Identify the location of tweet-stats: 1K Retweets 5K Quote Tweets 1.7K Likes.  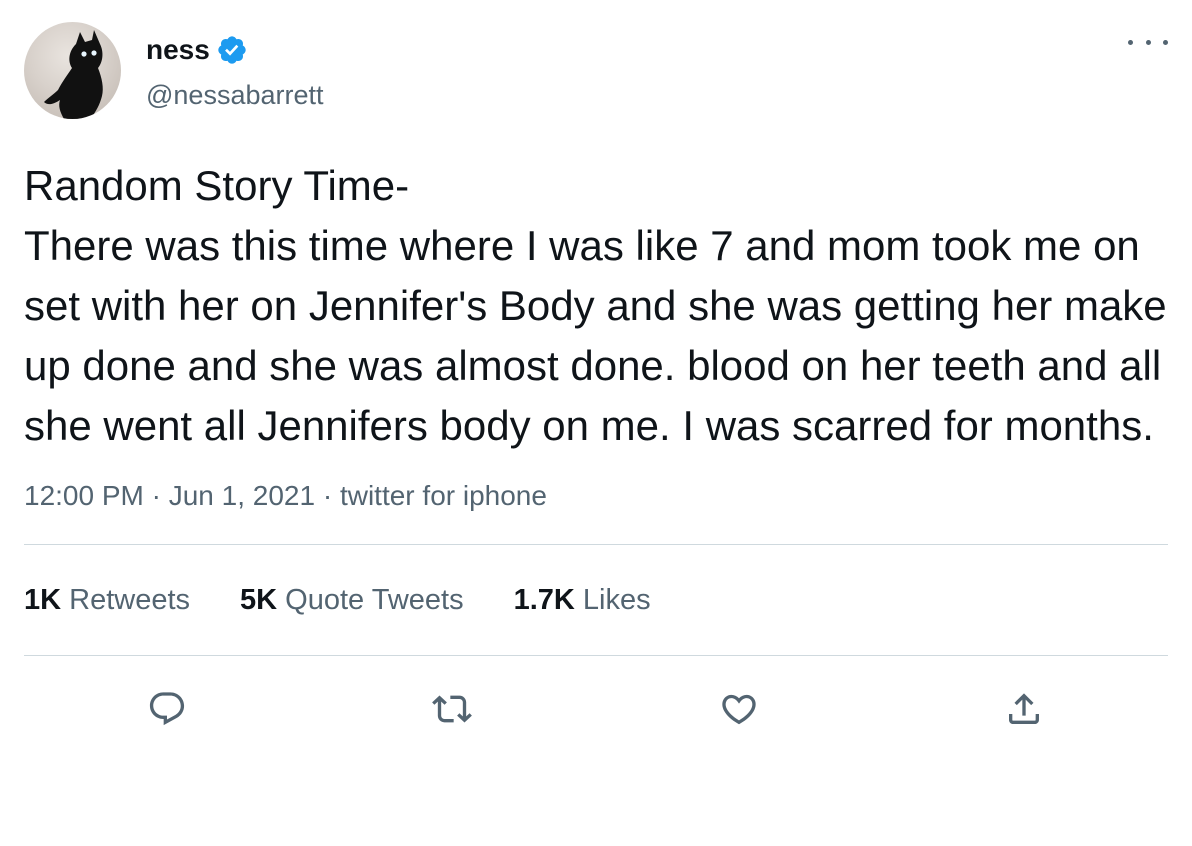
(596, 600).